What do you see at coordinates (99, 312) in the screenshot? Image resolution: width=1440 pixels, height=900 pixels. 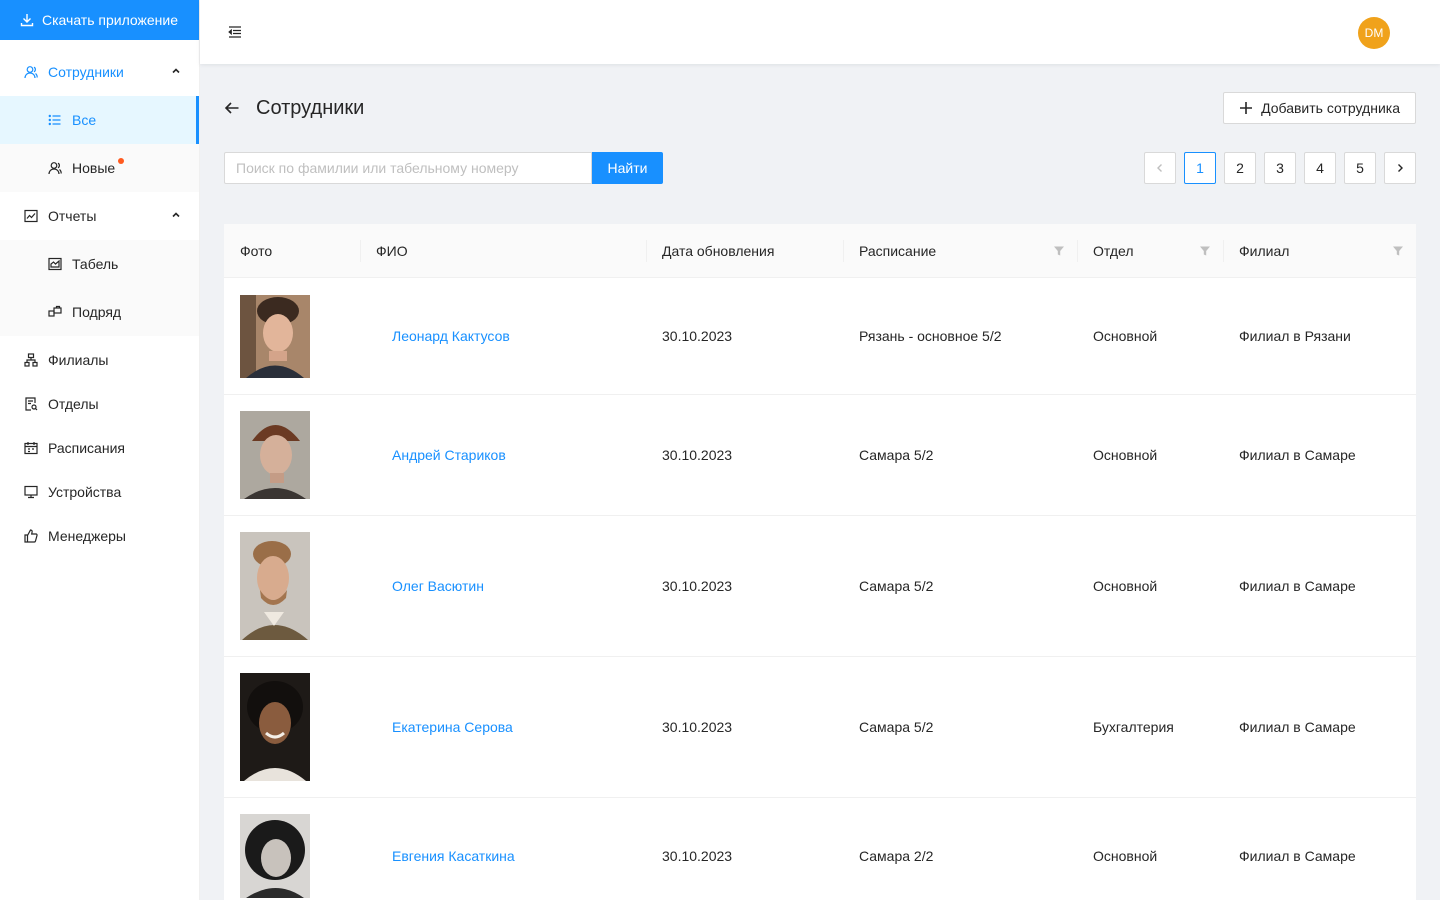 I see `sidebar-item-contract: Подряд` at bounding box center [99, 312].